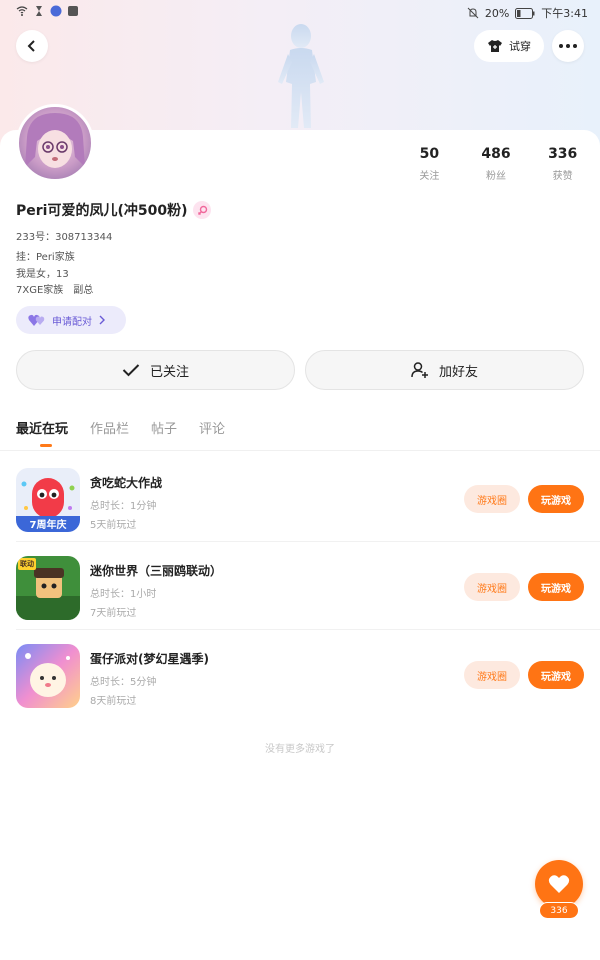 This screenshot has width=600, height=960. What do you see at coordinates (562, 176) in the screenshot?
I see `stat-label: 获赞` at bounding box center [562, 176].